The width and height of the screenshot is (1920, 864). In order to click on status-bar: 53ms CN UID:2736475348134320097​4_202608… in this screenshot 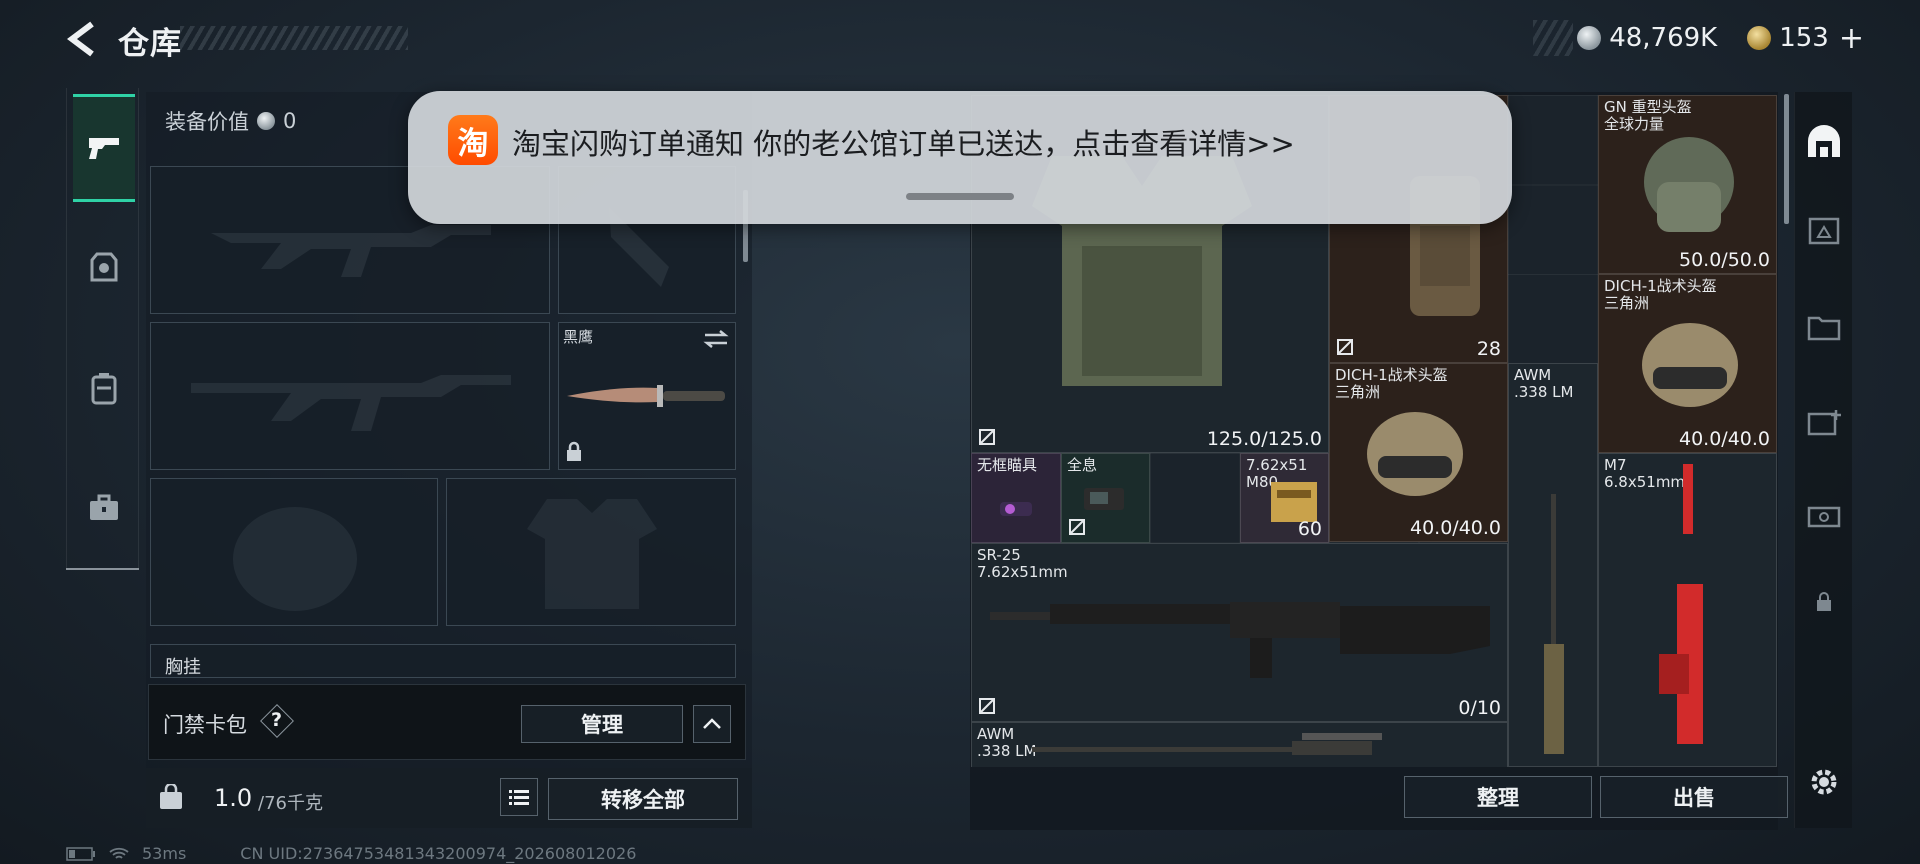, I will do `click(351, 853)`.